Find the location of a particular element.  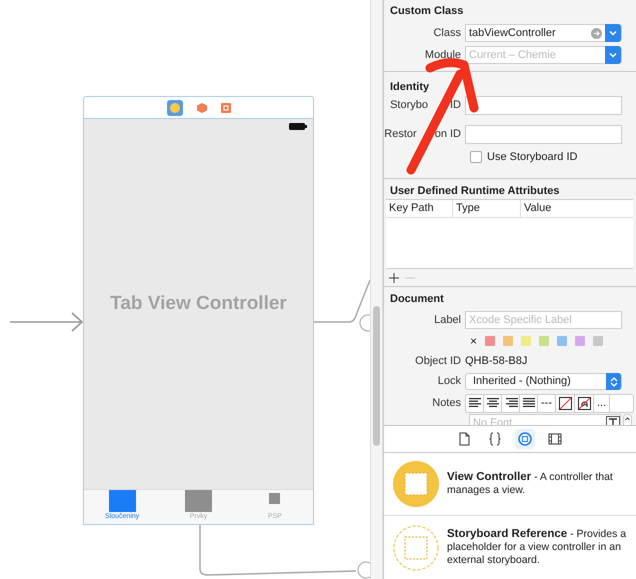

field-label: Restor is located at coordinates (400, 134).